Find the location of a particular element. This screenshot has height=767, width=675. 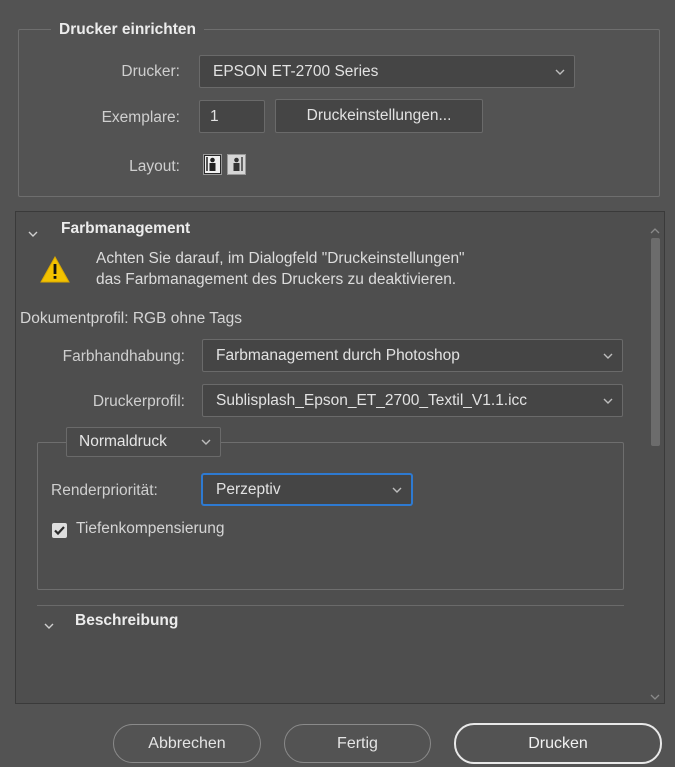

color-handling-label: Farbhandhabung: is located at coordinates (123, 356).